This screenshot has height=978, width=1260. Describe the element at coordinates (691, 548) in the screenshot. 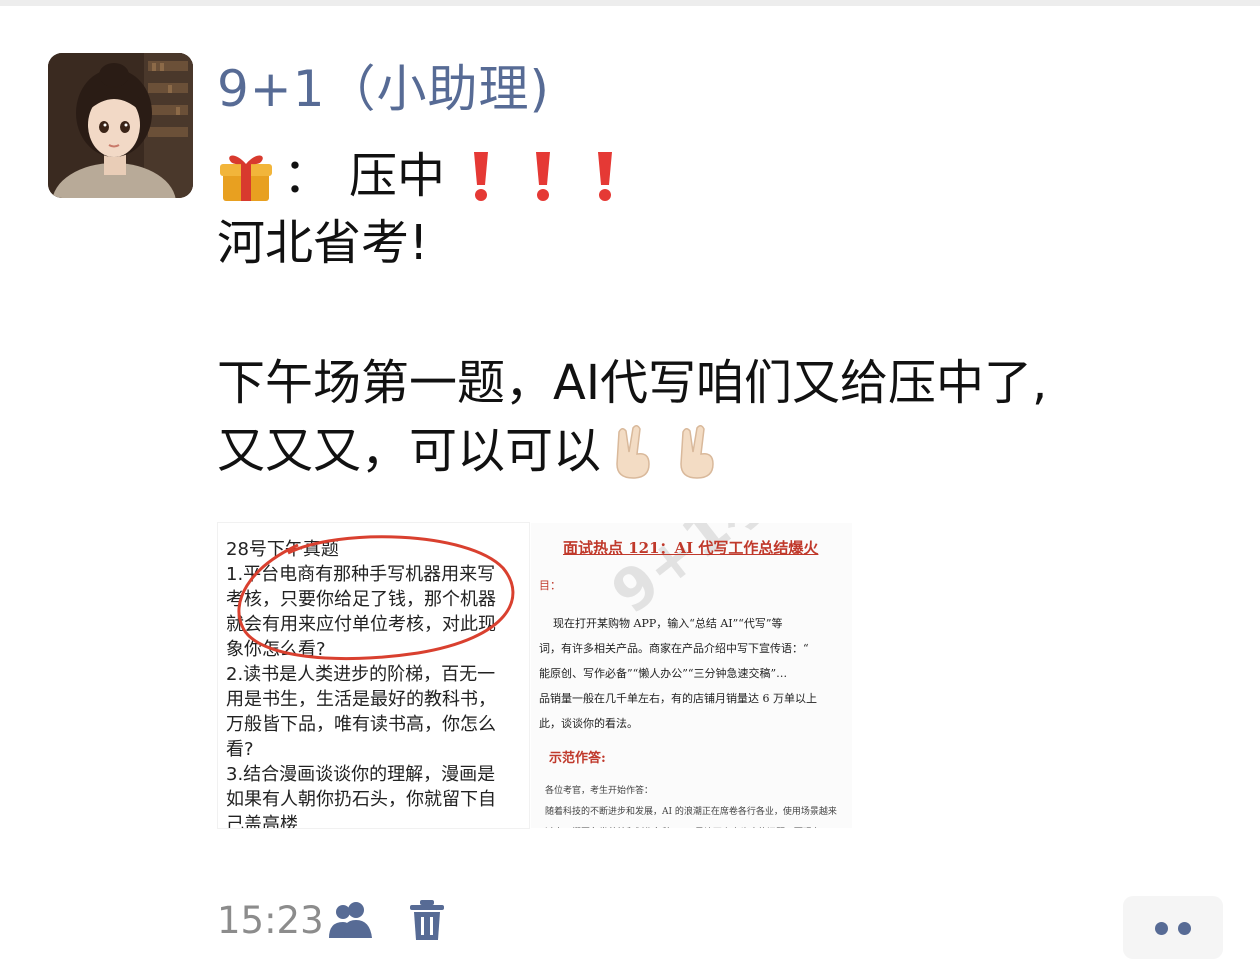

I see `hotspot-heading: 面试热点 121：AI 代写工作总结爆火` at that location.